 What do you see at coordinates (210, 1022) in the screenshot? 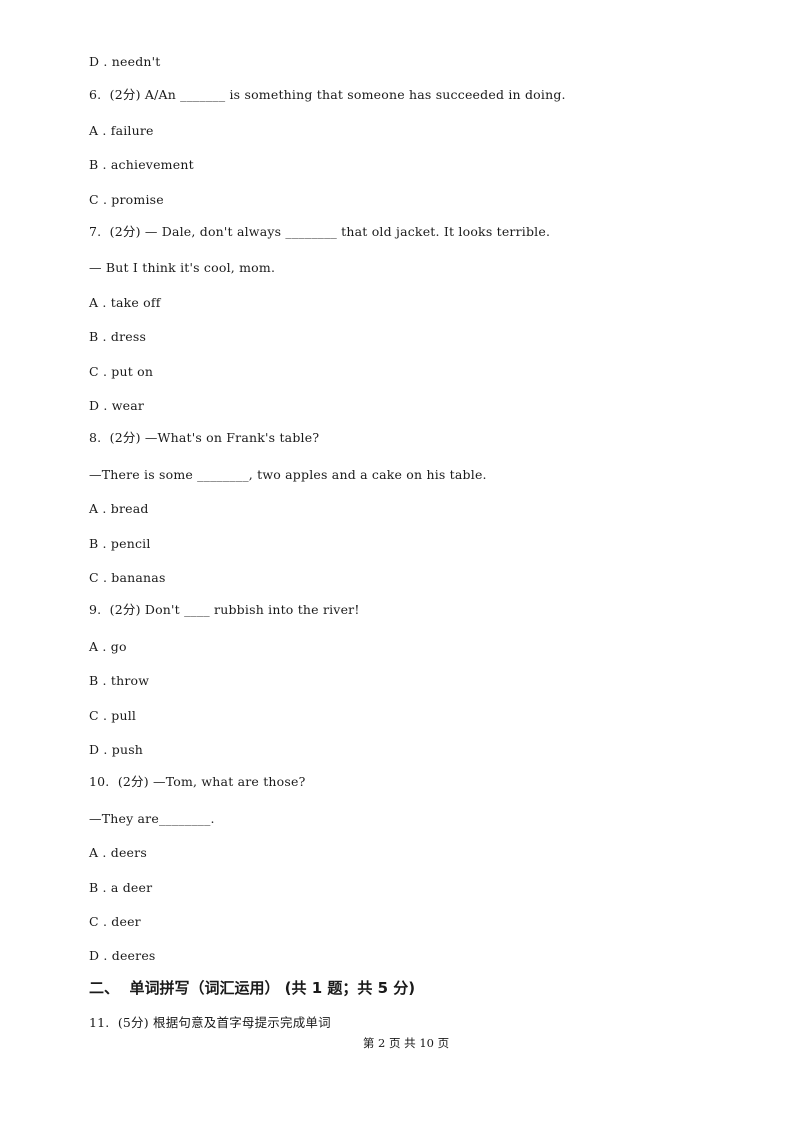
I see `question-11: 11. (5分) 根据句意及首字母提示完成单词` at bounding box center [210, 1022].